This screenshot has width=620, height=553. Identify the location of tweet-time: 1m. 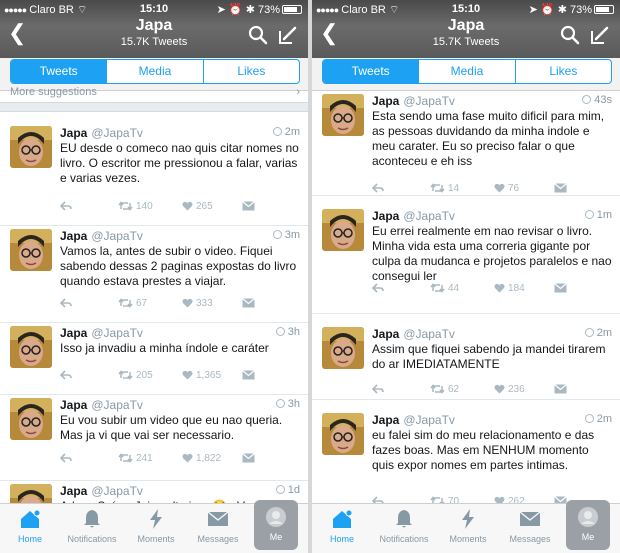
(598, 215).